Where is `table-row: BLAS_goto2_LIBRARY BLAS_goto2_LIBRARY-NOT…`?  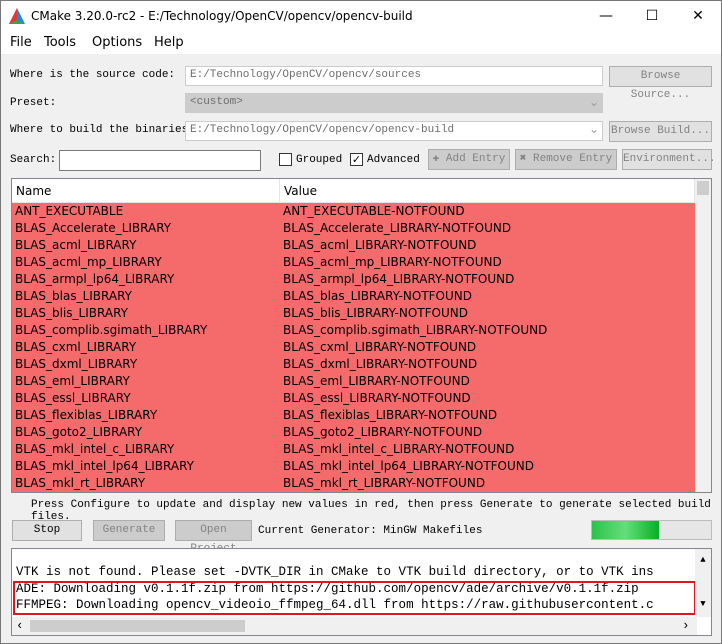 table-row: BLAS_goto2_LIBRARY BLAS_goto2_LIBRARY-NOT… is located at coordinates (361, 432).